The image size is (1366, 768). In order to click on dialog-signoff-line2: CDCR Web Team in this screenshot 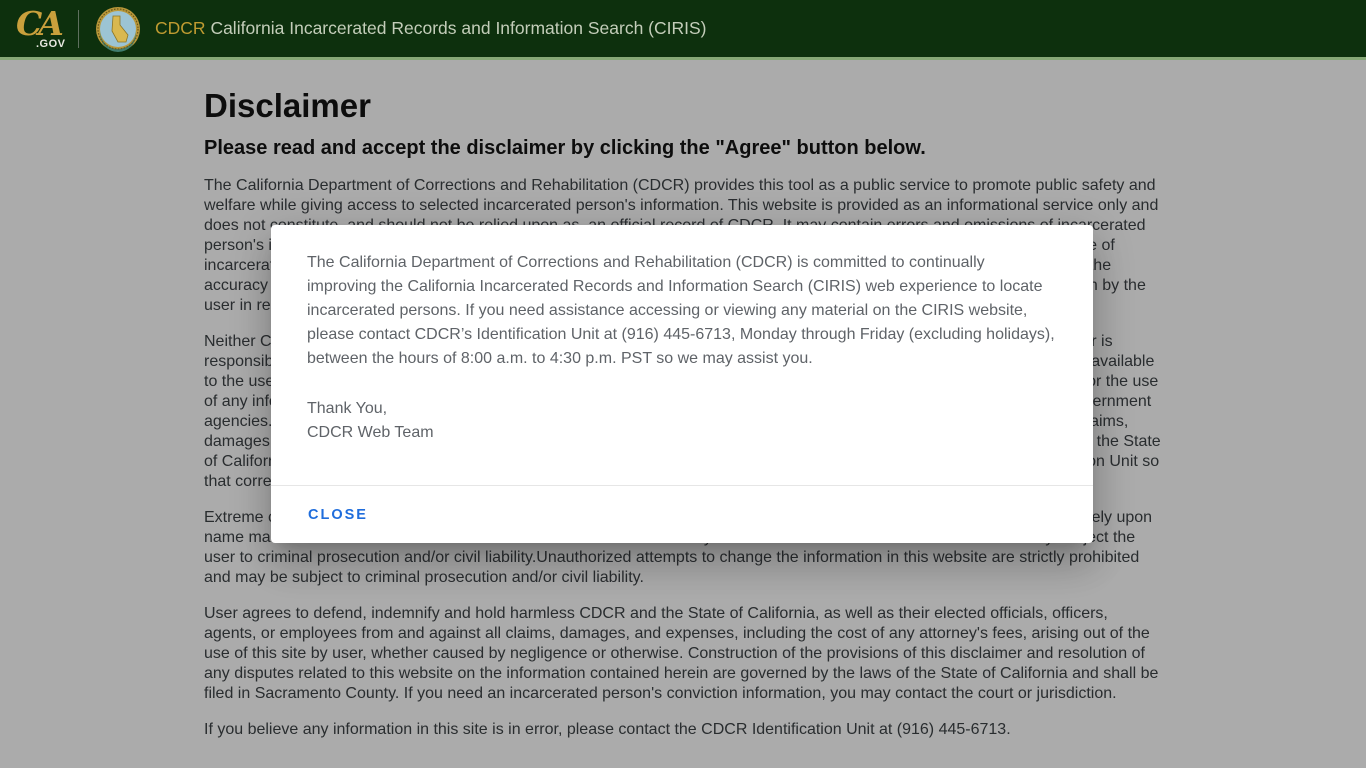, I will do `click(370, 432)`.